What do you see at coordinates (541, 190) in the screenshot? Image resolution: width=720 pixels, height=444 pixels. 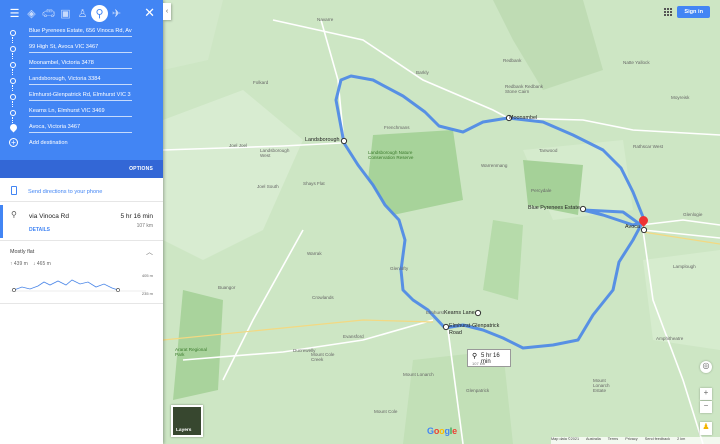 I see `place-label: Percydale` at bounding box center [541, 190].